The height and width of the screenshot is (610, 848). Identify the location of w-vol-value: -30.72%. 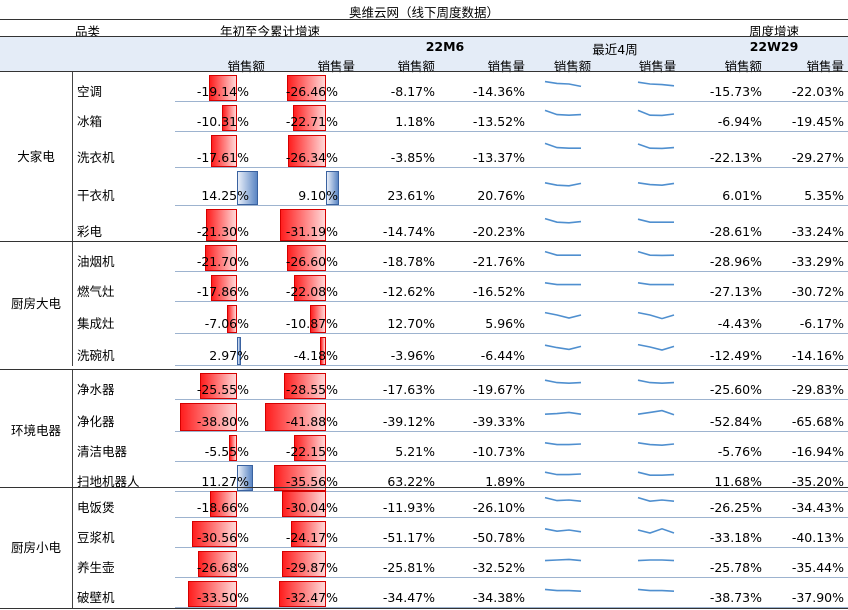
(817, 291).